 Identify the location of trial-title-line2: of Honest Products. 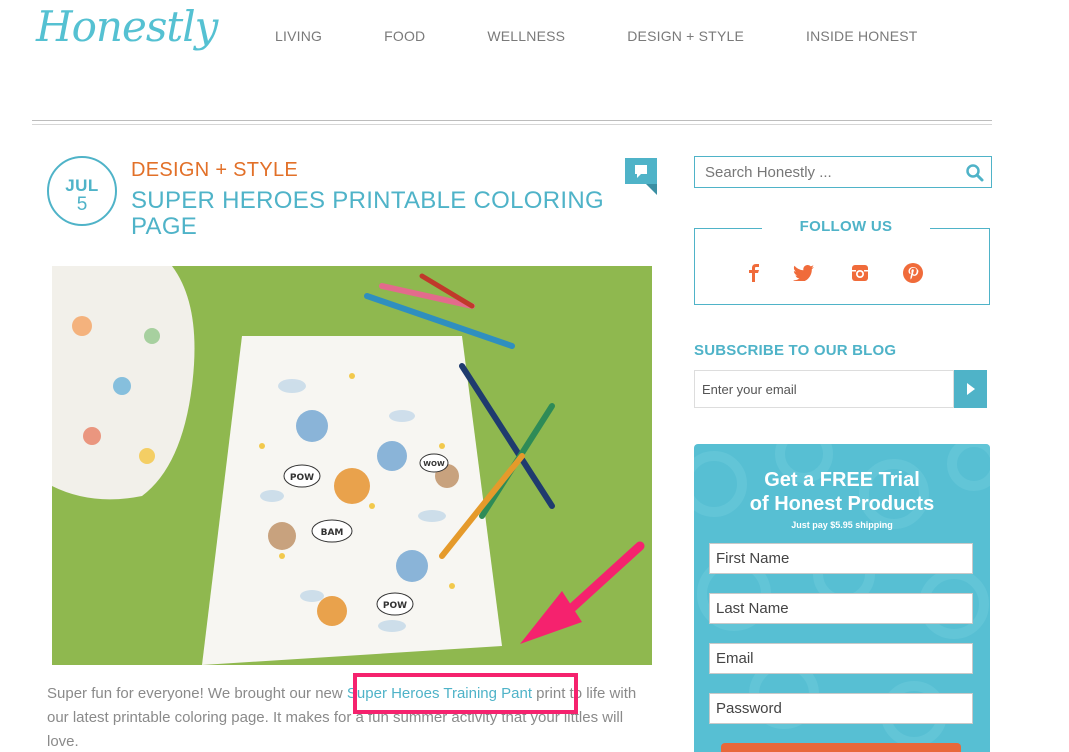
(842, 504).